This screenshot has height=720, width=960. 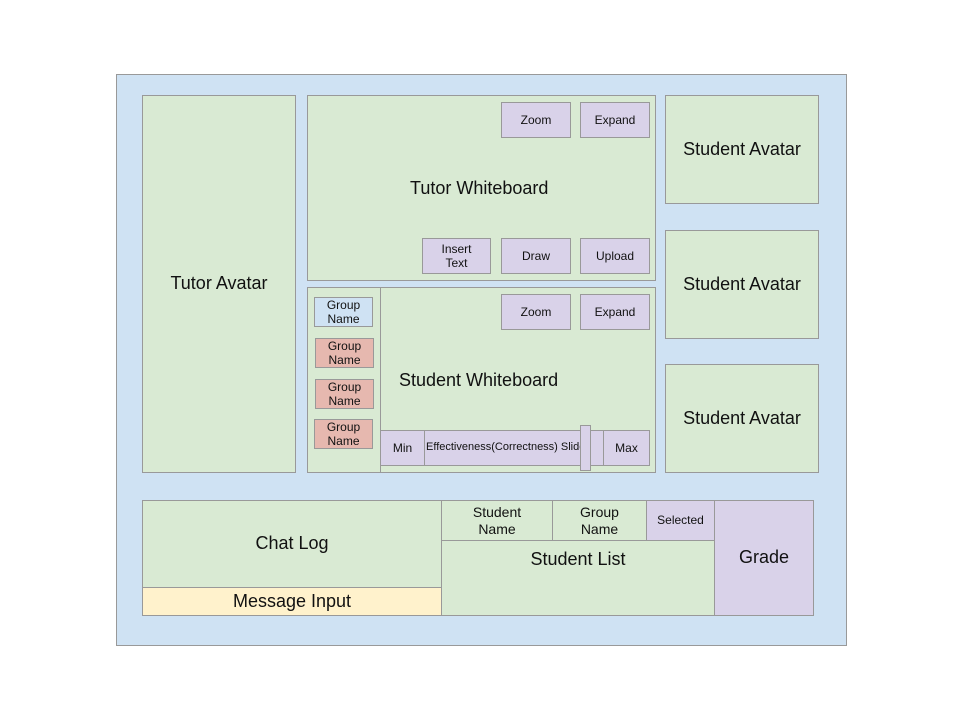 What do you see at coordinates (219, 284) in the screenshot?
I see `tutor-avatar: Tutor Avatar` at bounding box center [219, 284].